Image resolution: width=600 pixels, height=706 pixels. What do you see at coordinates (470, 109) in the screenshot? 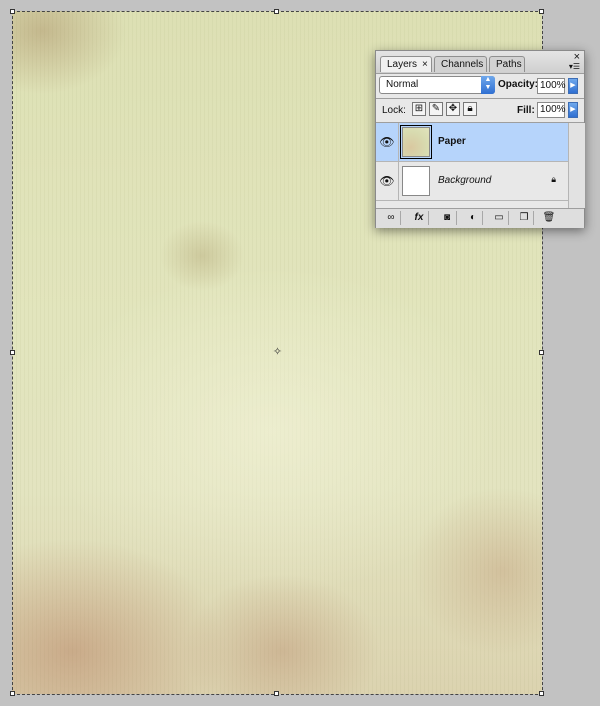
I see `lock-all-icon: 🔒︎` at bounding box center [470, 109].